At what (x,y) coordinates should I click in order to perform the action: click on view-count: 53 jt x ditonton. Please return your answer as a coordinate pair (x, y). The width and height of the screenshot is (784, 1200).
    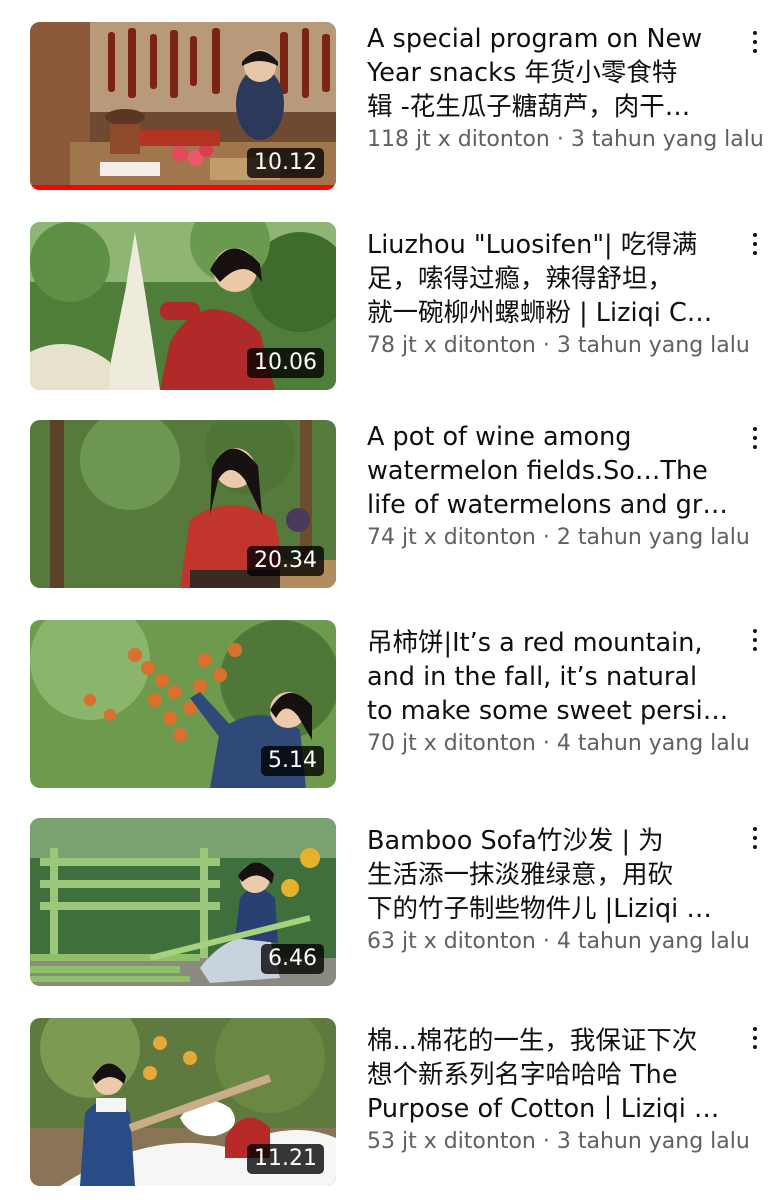
    Looking at the image, I should click on (451, 1141).